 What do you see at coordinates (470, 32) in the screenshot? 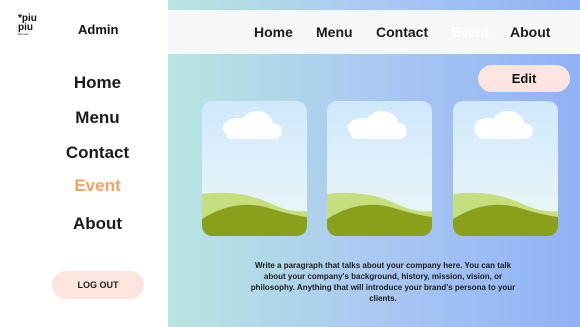
I see `topnav-item-event: Event` at bounding box center [470, 32].